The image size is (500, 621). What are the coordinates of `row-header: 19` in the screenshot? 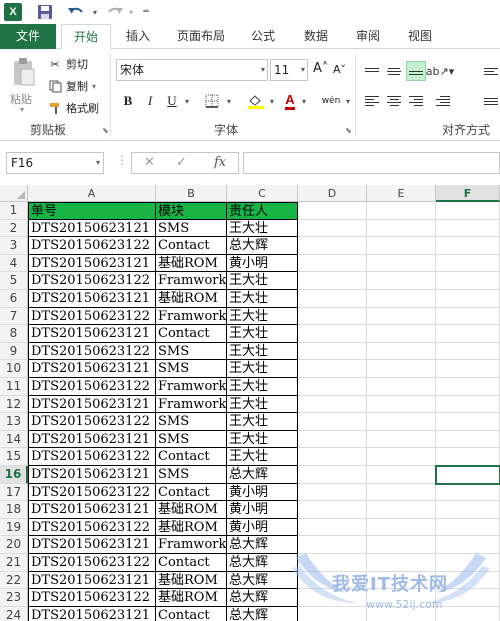 It's located at (14, 527).